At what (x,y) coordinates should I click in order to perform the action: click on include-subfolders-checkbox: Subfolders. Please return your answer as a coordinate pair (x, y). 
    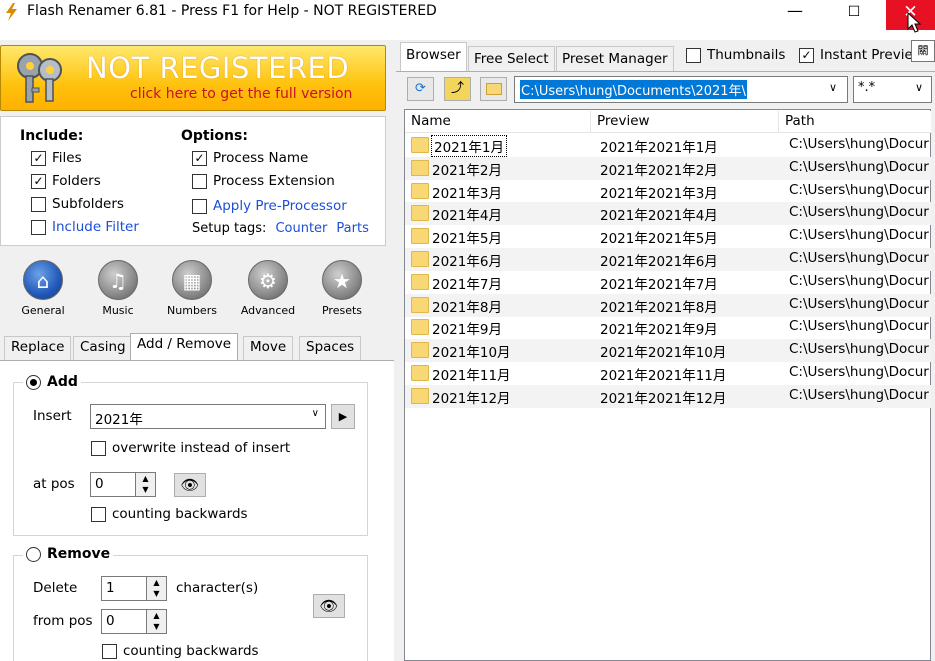
    Looking at the image, I should click on (77, 204).